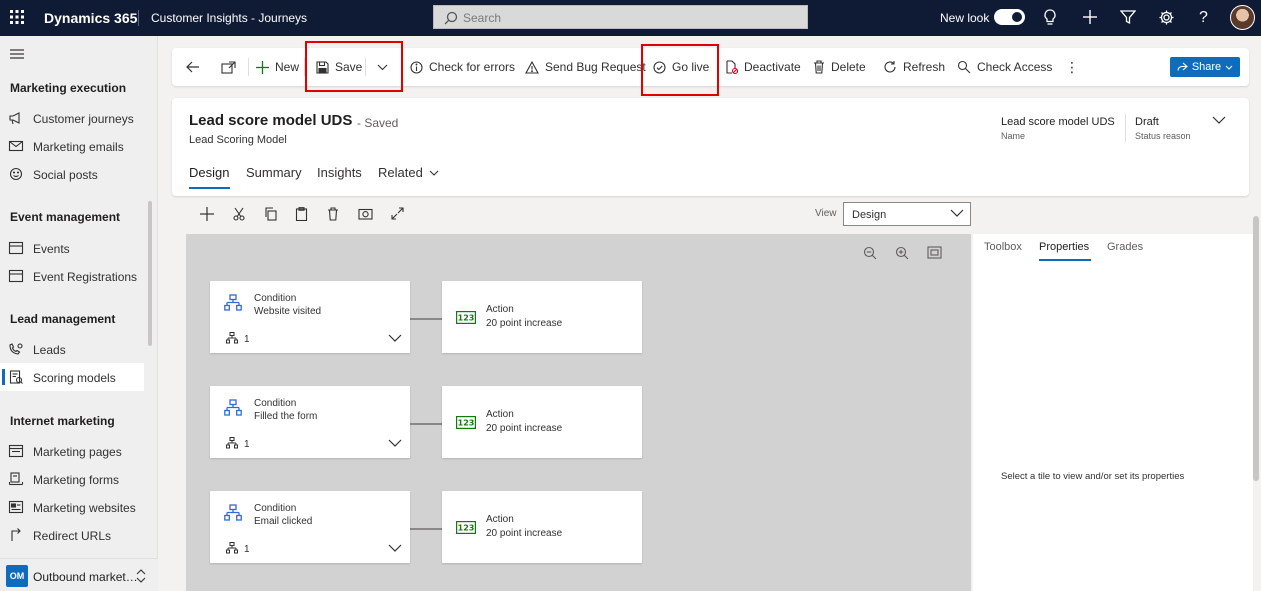  What do you see at coordinates (1128, 17) in the screenshot?
I see `filter-icon` at bounding box center [1128, 17].